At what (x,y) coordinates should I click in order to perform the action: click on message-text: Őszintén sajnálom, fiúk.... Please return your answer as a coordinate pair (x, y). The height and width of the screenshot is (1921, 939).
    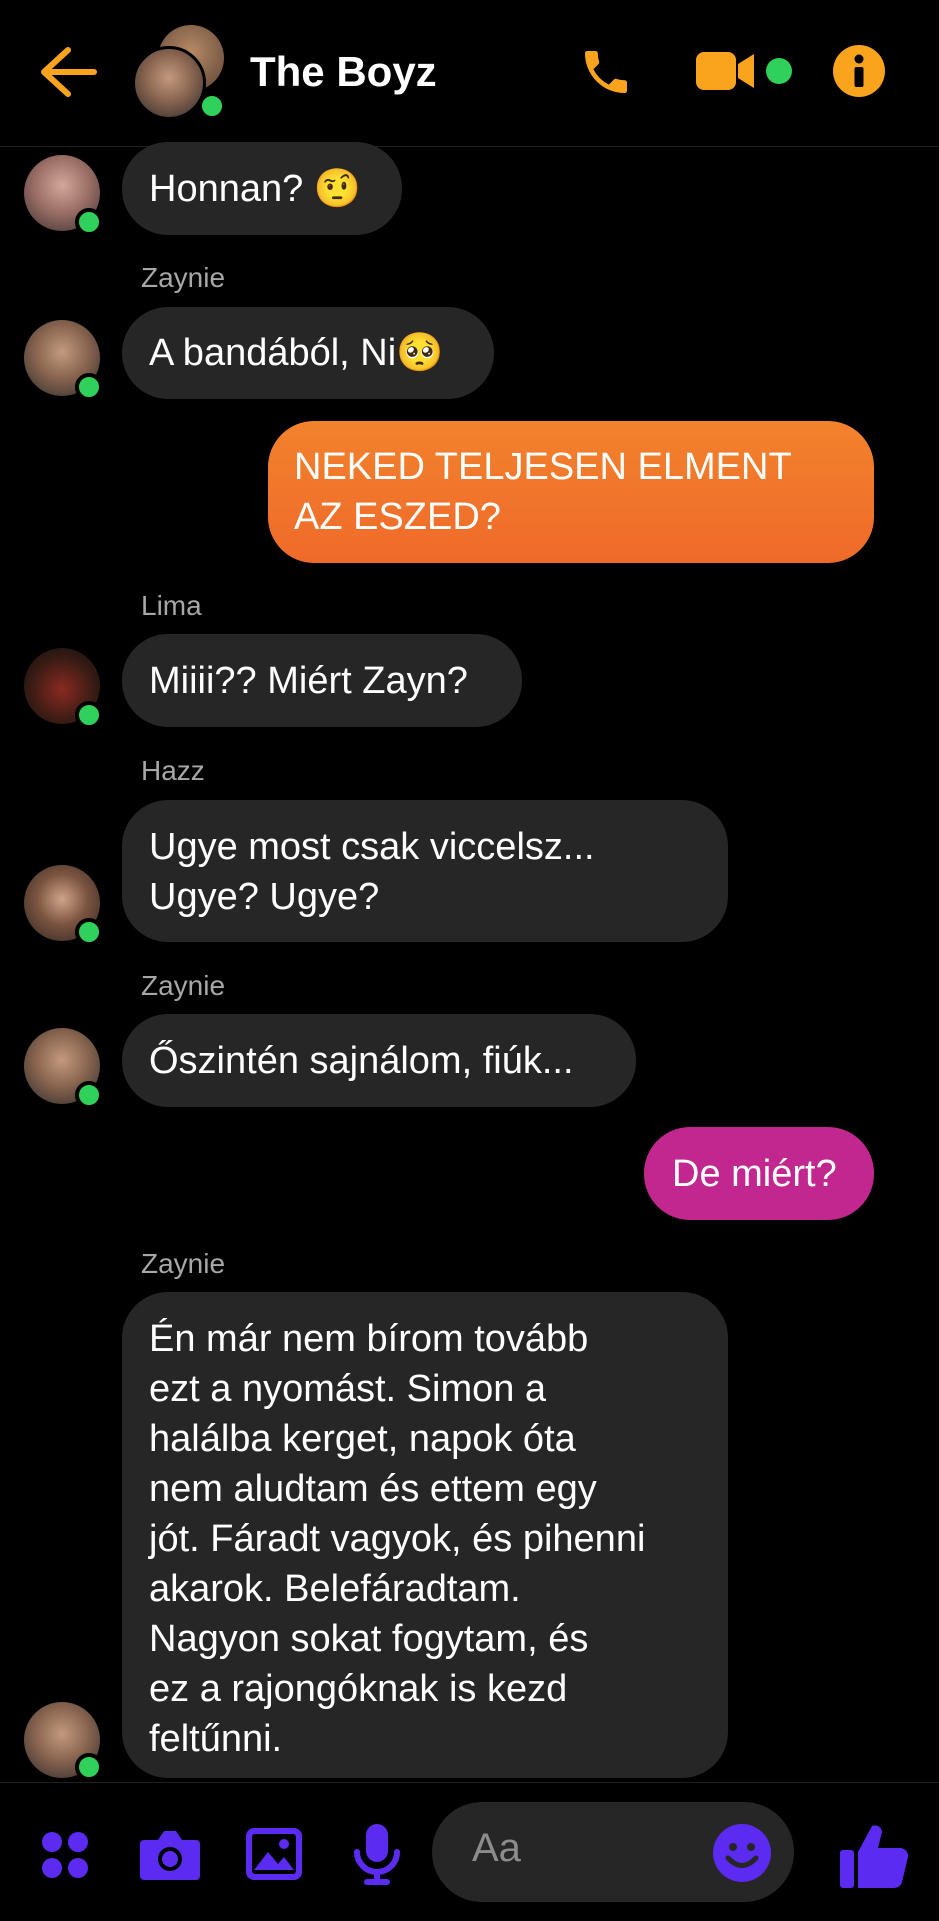
    Looking at the image, I should click on (361, 1061).